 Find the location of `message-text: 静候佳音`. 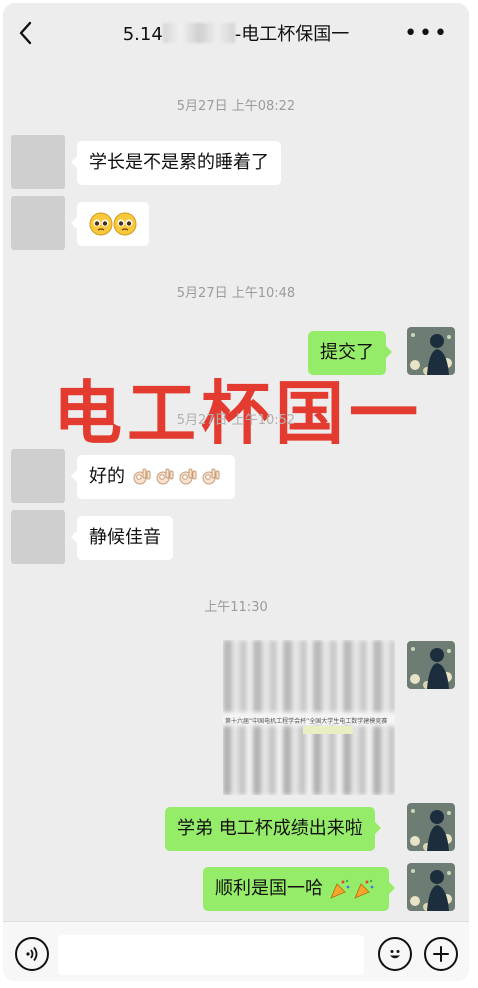

message-text: 静候佳音 is located at coordinates (125, 537).